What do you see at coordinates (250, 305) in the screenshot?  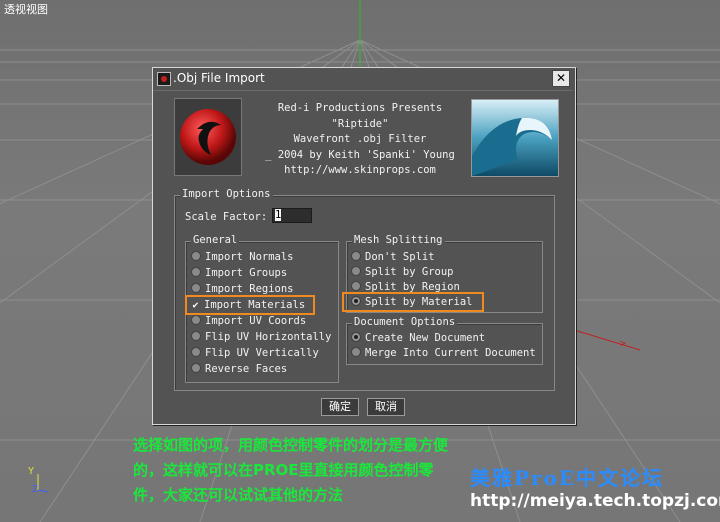 I see `highlight-import-materials` at bounding box center [250, 305].